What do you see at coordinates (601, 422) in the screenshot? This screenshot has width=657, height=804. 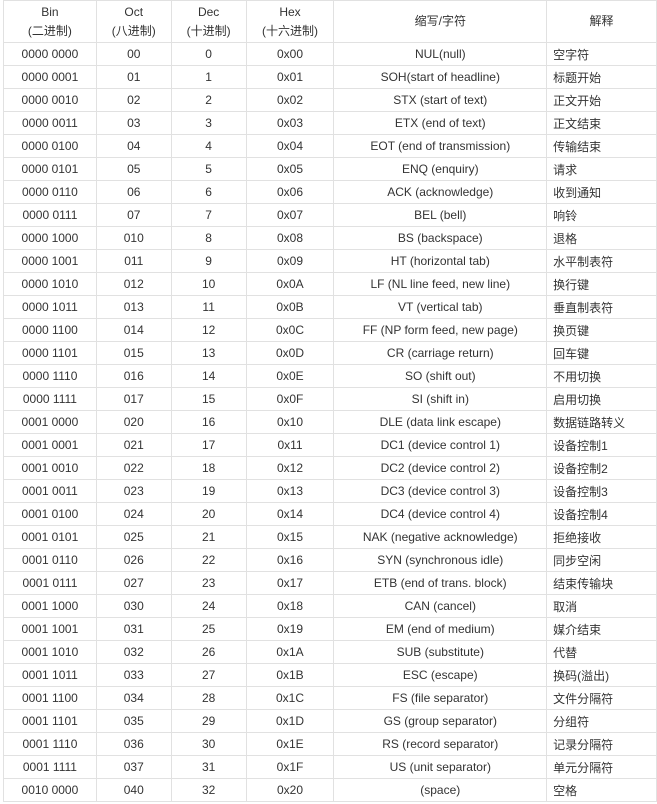 I see `cell-description: 数据链路转义` at bounding box center [601, 422].